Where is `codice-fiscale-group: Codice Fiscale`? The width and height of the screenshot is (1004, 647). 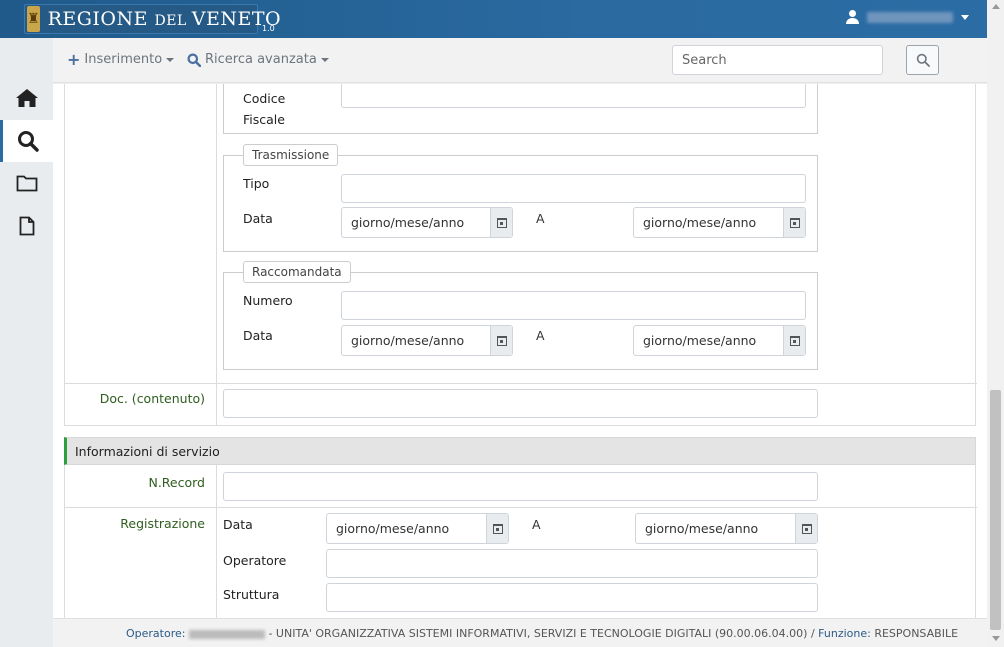
codice-fiscale-group: Codice Fiscale is located at coordinates (520, 109).